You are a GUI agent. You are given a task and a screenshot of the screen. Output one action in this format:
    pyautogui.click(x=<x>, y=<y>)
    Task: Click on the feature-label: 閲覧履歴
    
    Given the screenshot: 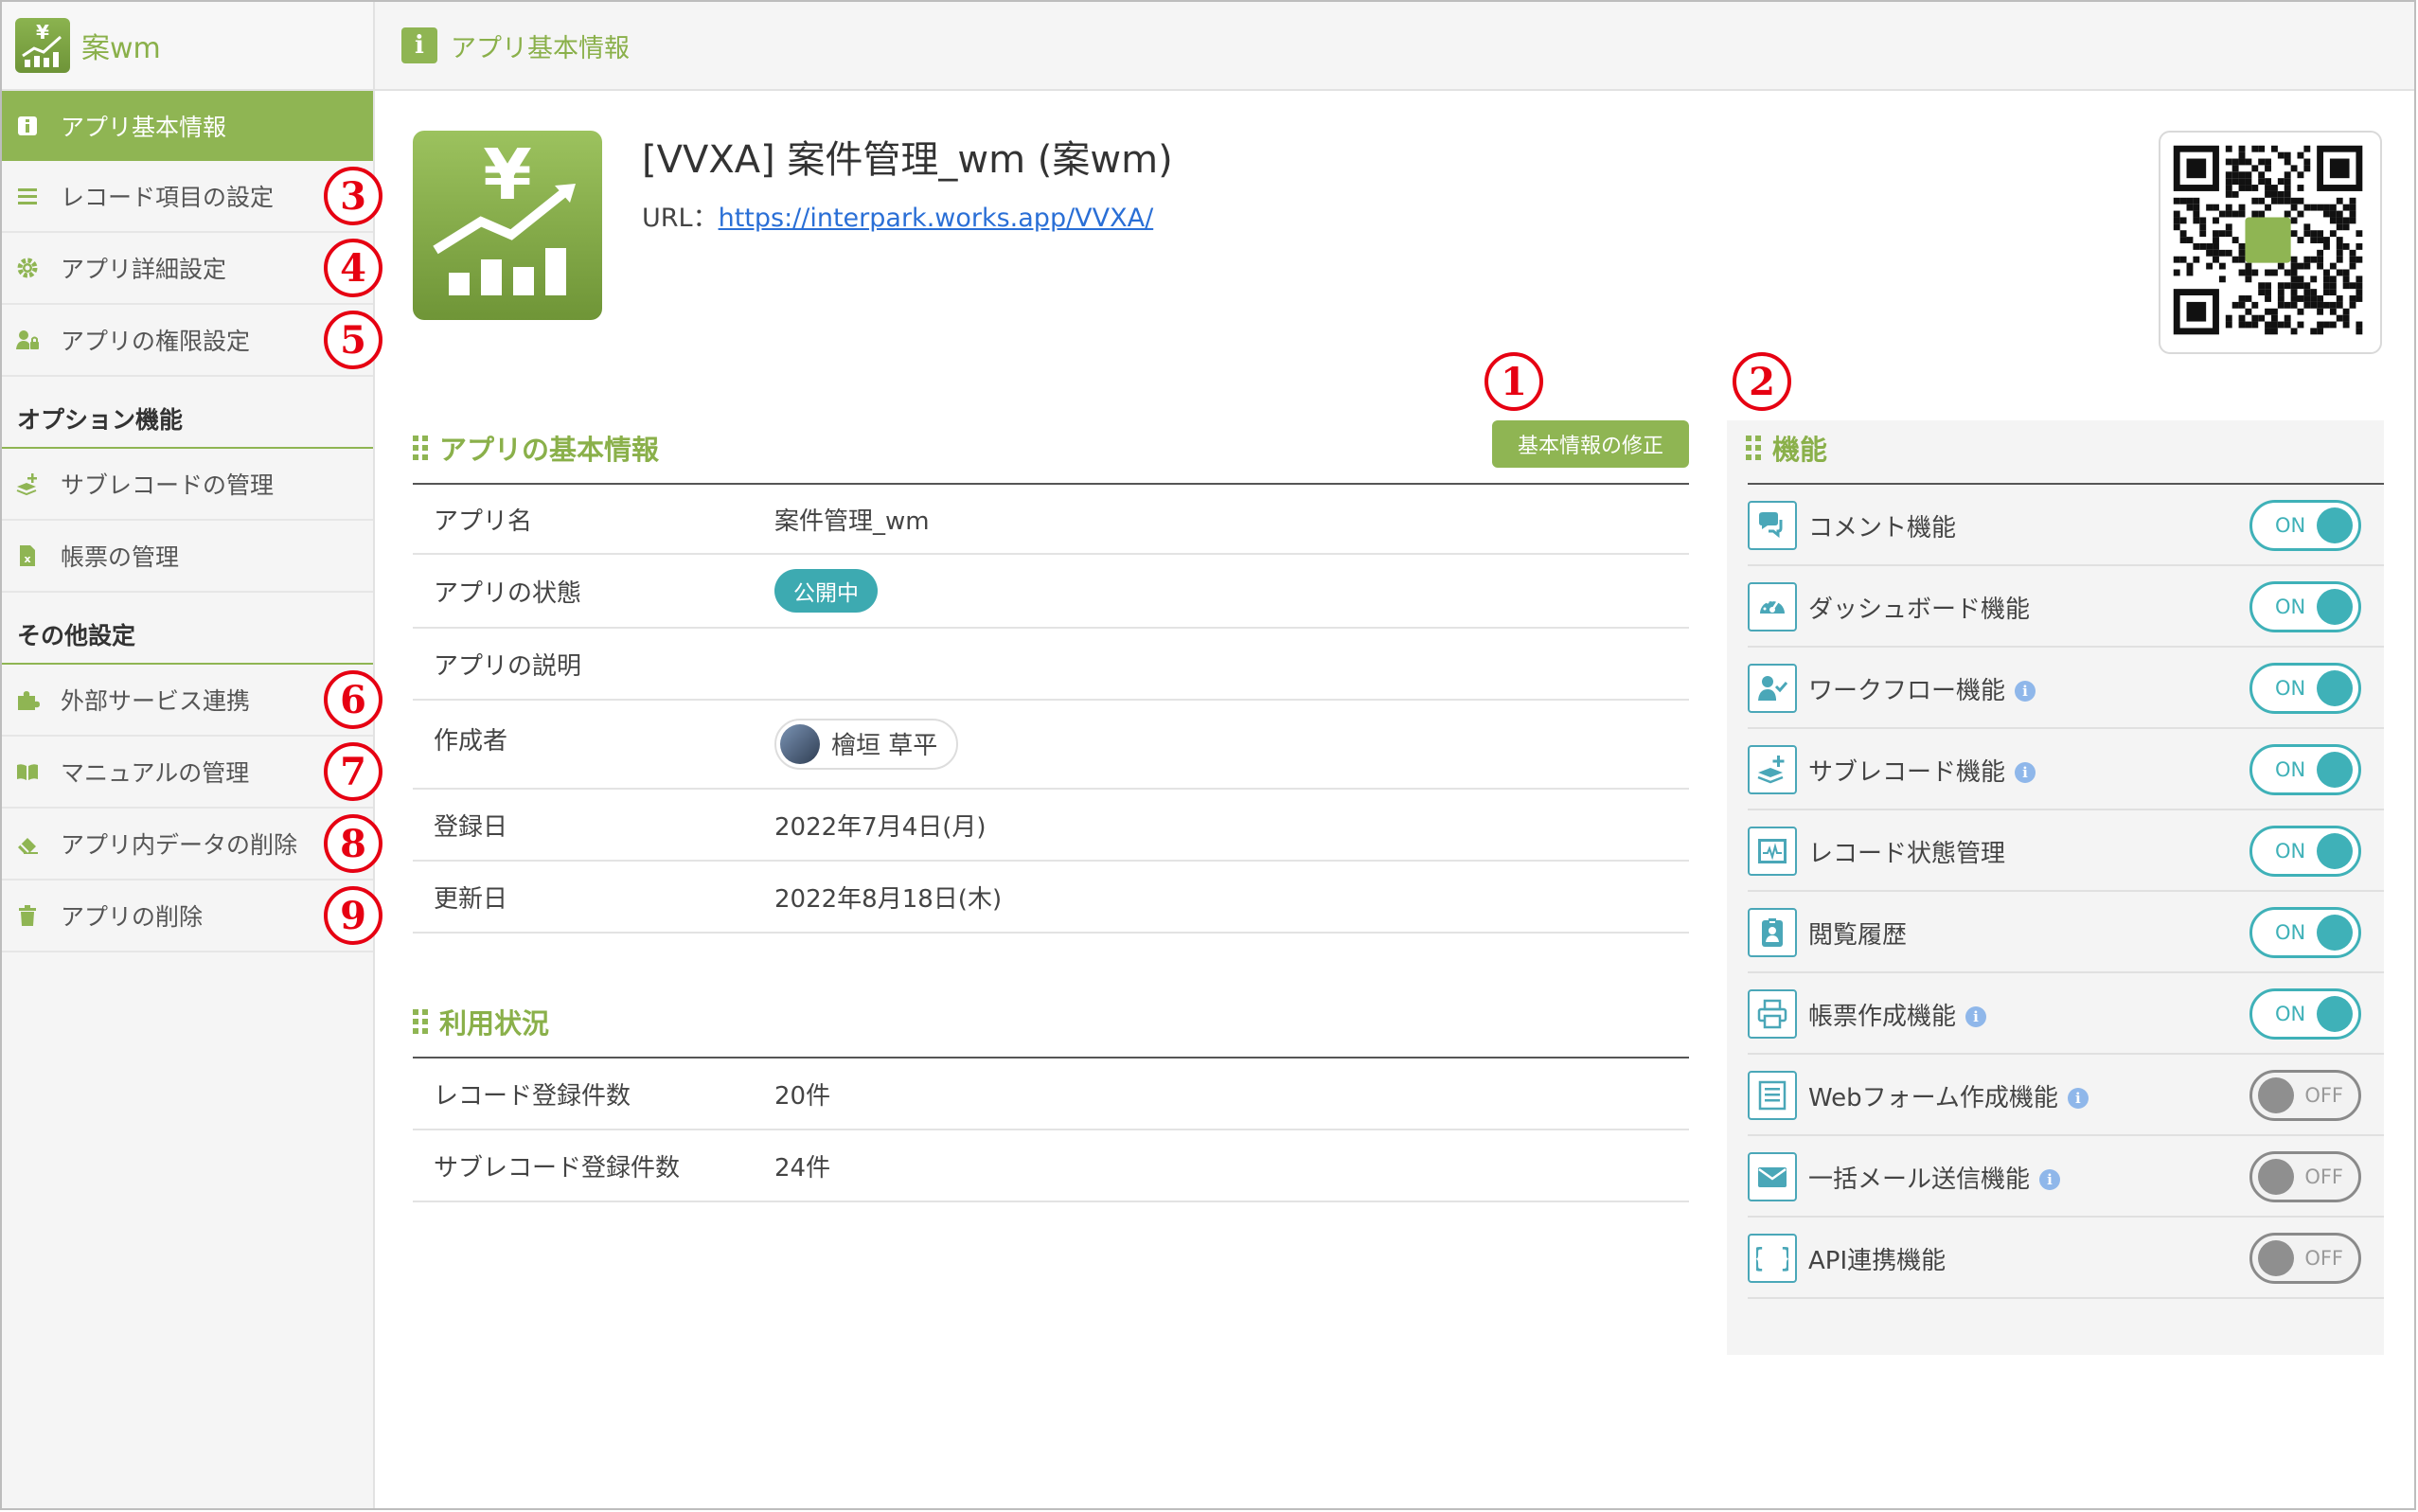 What is the action you would take?
    pyautogui.click(x=1858, y=935)
    